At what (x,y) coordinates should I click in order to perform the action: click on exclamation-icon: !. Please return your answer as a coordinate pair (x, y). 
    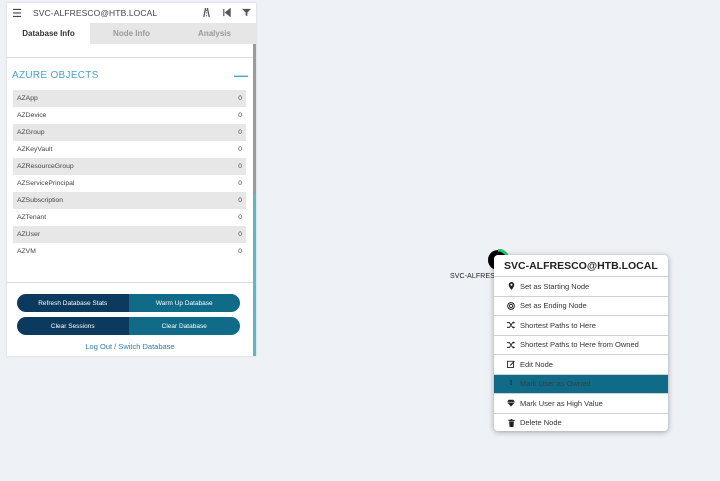
    Looking at the image, I should click on (511, 384).